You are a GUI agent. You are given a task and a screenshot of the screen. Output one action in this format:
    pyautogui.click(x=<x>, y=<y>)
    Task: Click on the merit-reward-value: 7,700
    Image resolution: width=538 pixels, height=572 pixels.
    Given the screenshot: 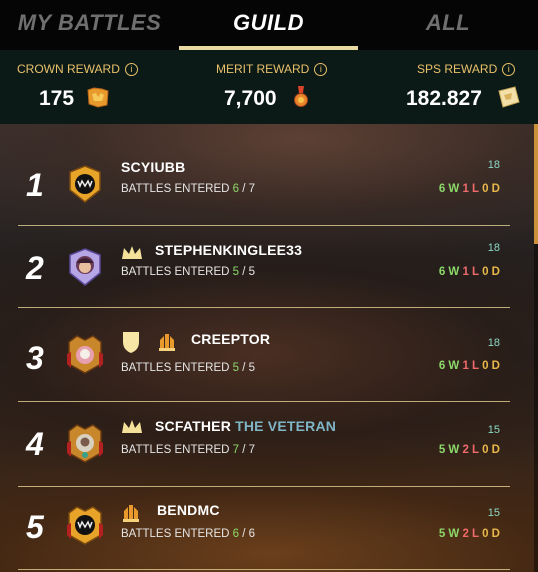 What is the action you would take?
    pyautogui.click(x=250, y=98)
    